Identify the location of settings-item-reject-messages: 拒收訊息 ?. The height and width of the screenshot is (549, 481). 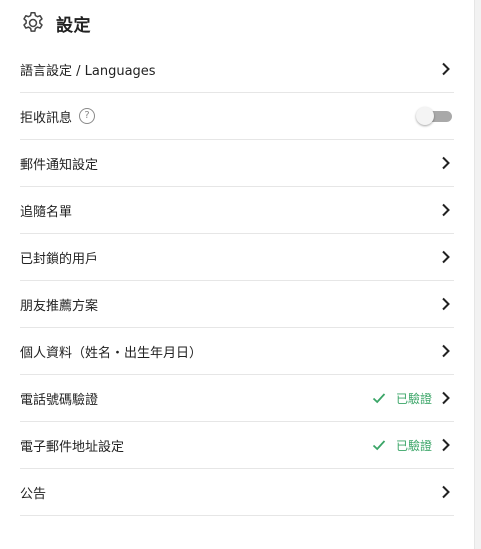
(237, 116).